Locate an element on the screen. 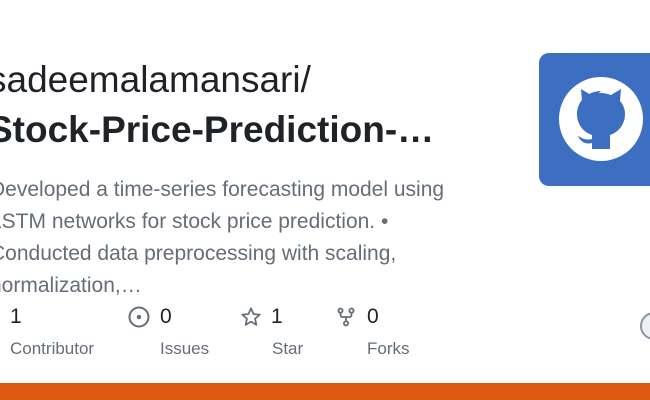 This screenshot has width=650, height=400. footer-language-bar is located at coordinates (325, 391).